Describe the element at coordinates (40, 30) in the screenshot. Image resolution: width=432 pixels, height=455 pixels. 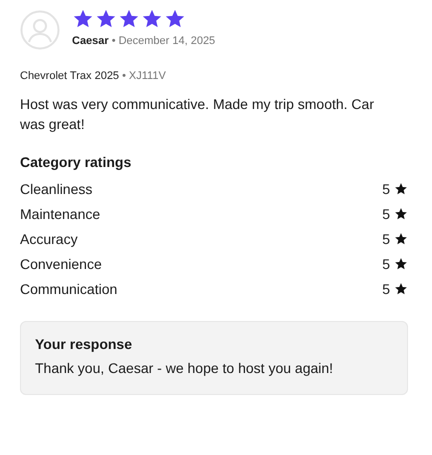
I see `avatar-icon` at that location.